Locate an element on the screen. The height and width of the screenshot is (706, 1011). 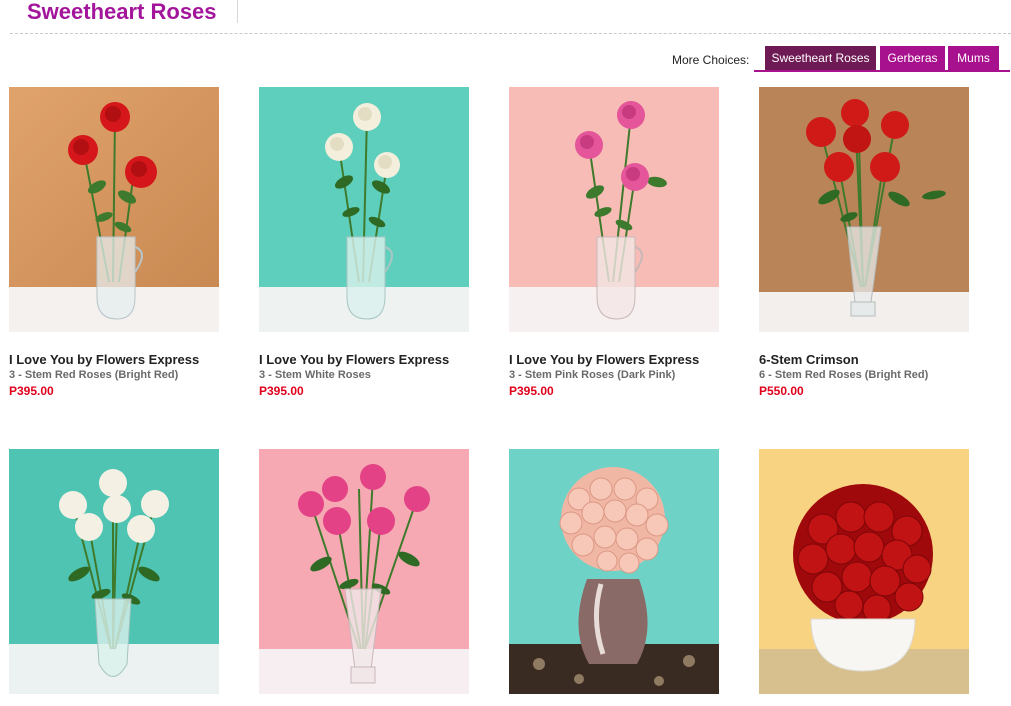
dashed-divider is located at coordinates (510, 33).